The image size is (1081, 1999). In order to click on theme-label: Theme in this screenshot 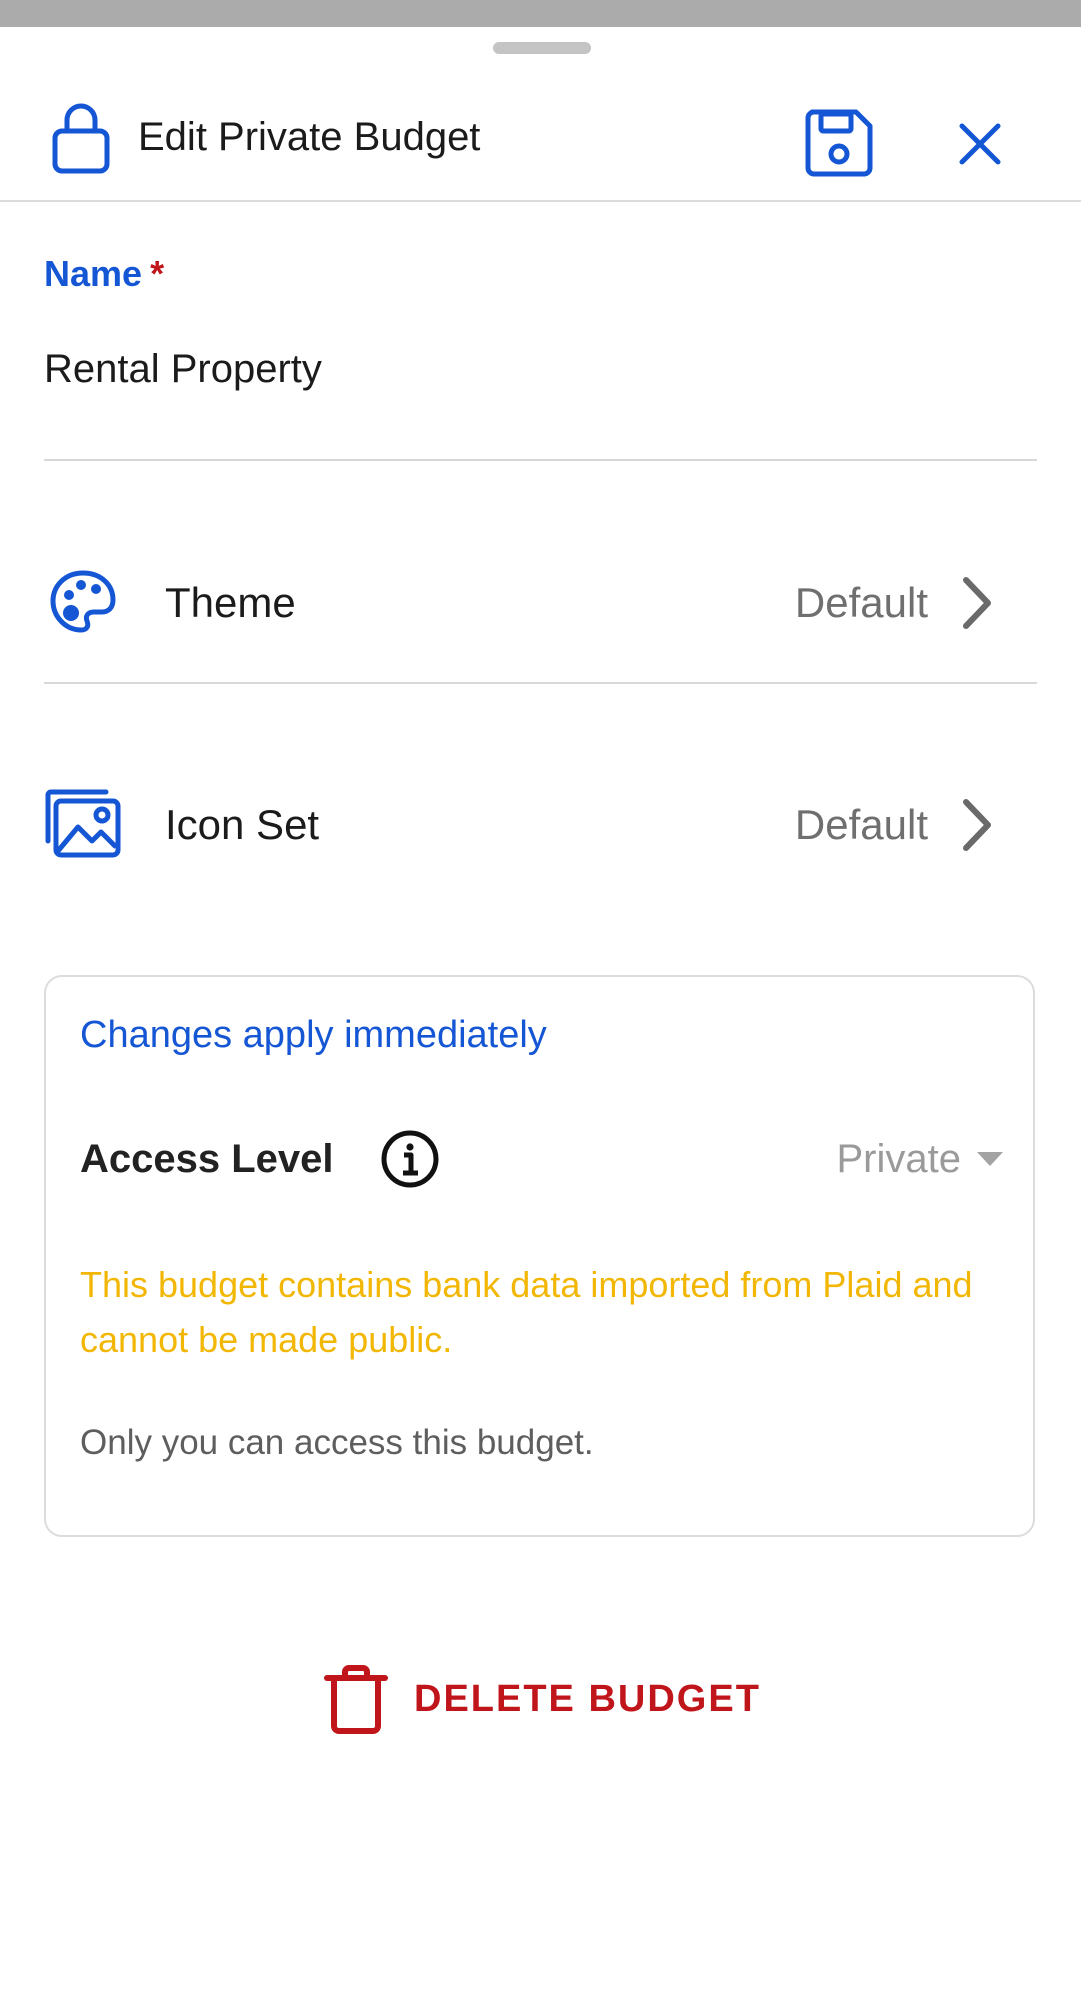, I will do `click(230, 602)`.